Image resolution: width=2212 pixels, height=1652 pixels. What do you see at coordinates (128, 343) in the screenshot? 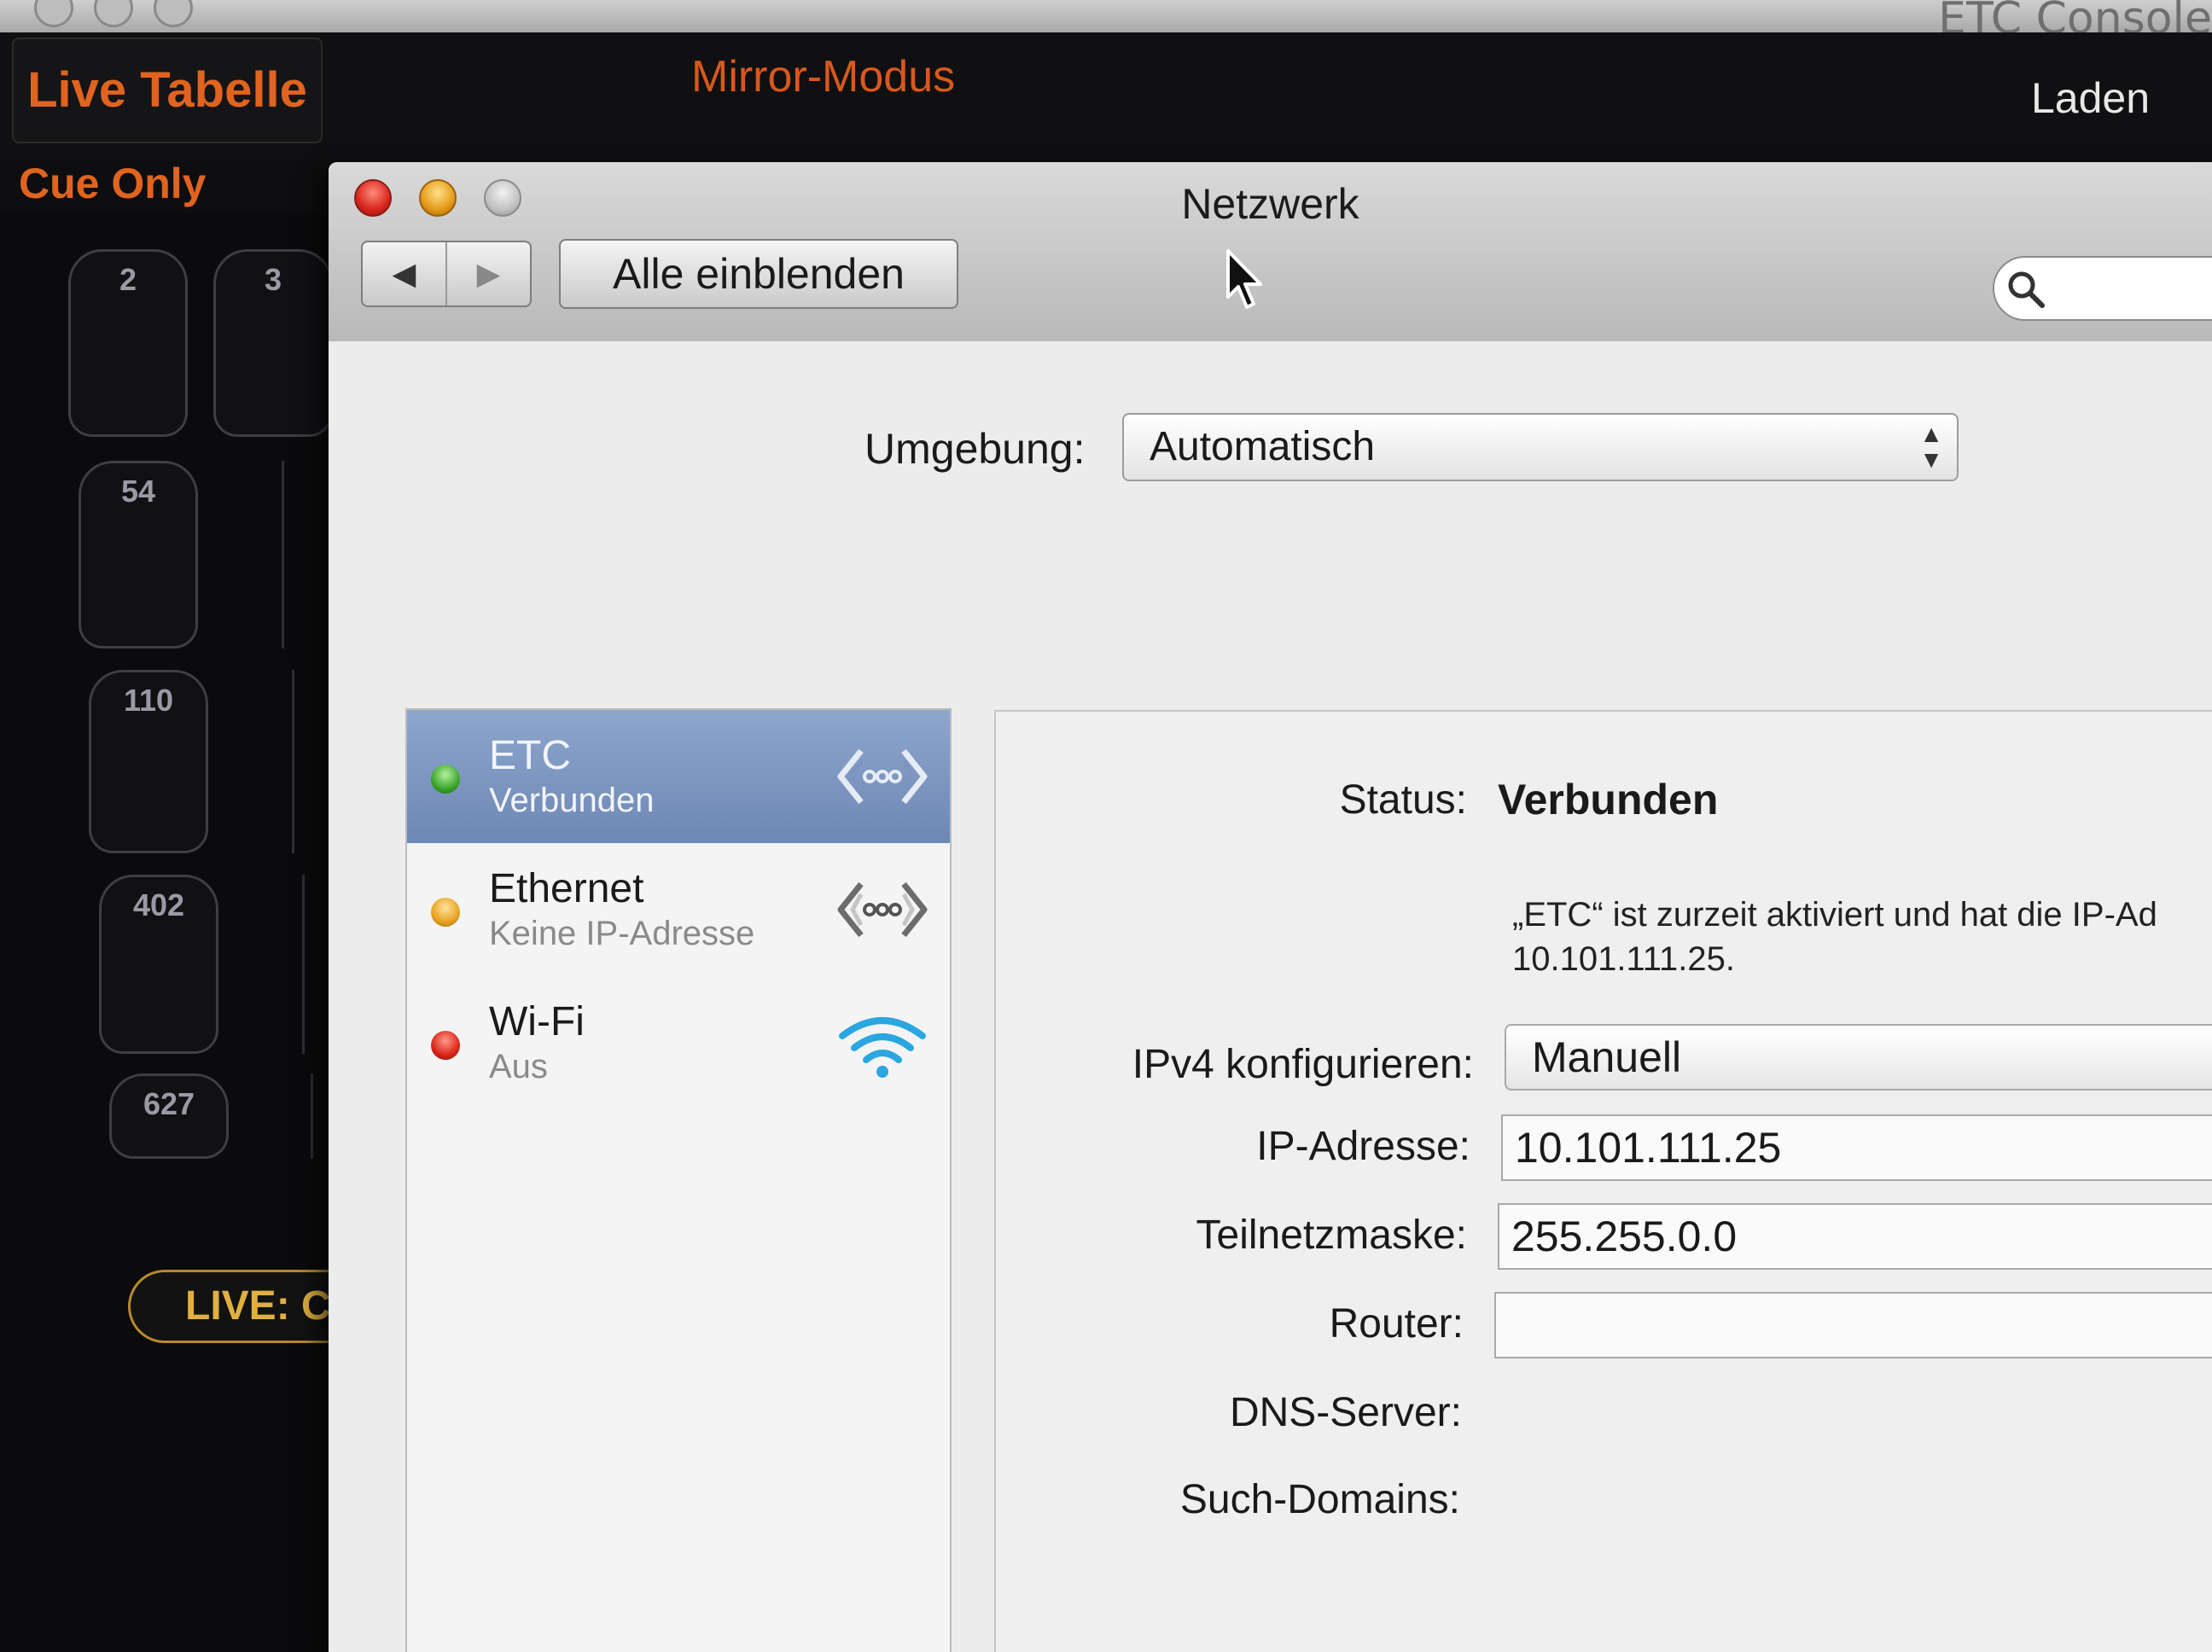
I see `cue-tile: 2` at bounding box center [128, 343].